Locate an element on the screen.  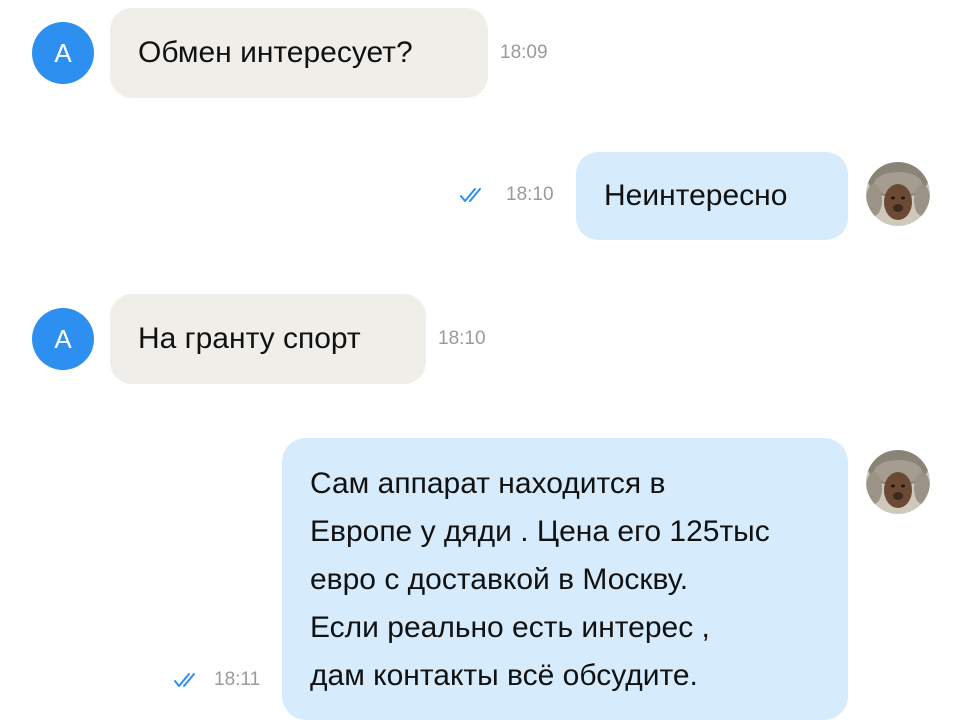
message-text: Обмен интересует? is located at coordinates (275, 52).